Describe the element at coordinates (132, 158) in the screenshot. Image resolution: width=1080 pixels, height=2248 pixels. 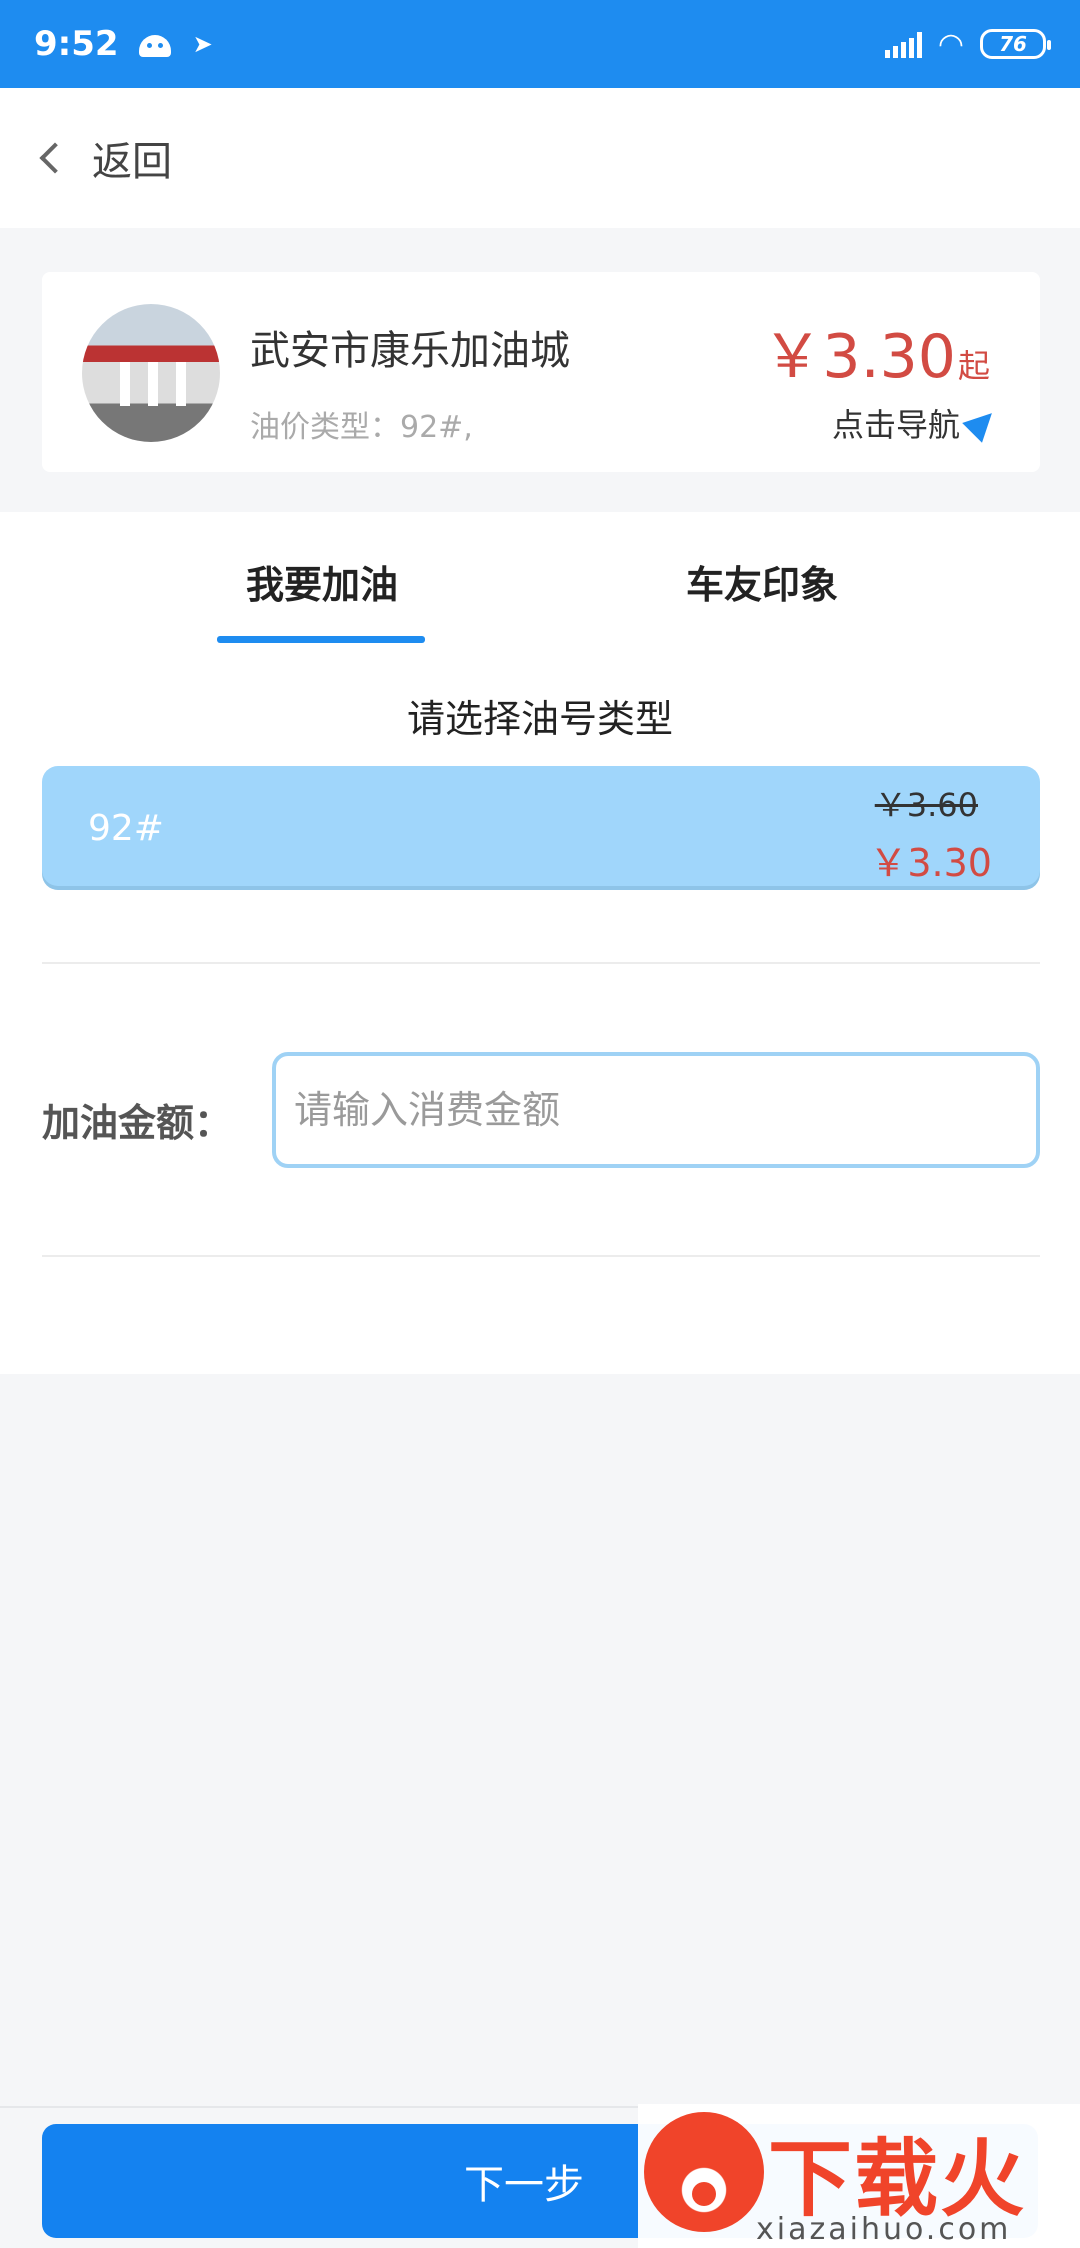
I see `back-button: 返回` at that location.